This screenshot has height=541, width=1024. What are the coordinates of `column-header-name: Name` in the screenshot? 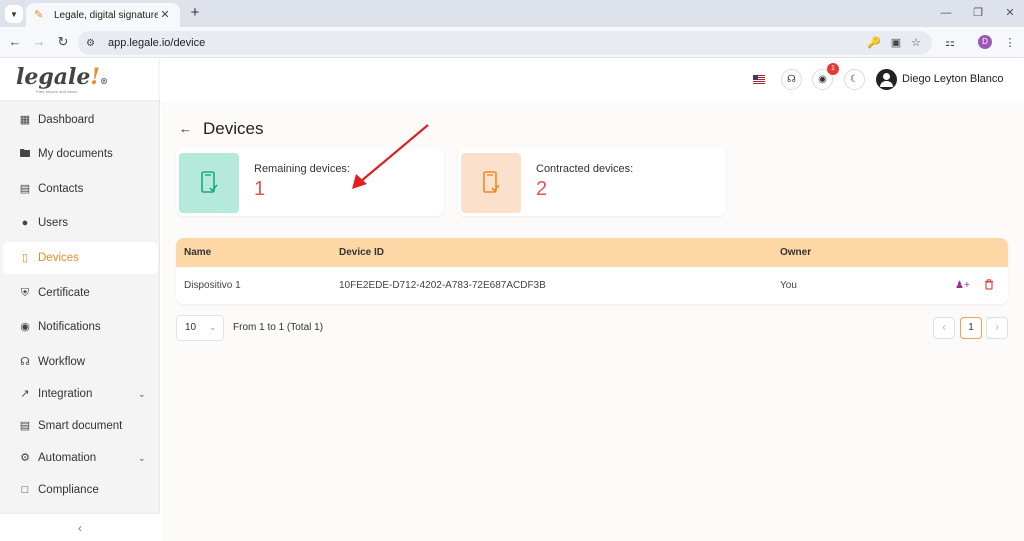 It's located at (197, 252).